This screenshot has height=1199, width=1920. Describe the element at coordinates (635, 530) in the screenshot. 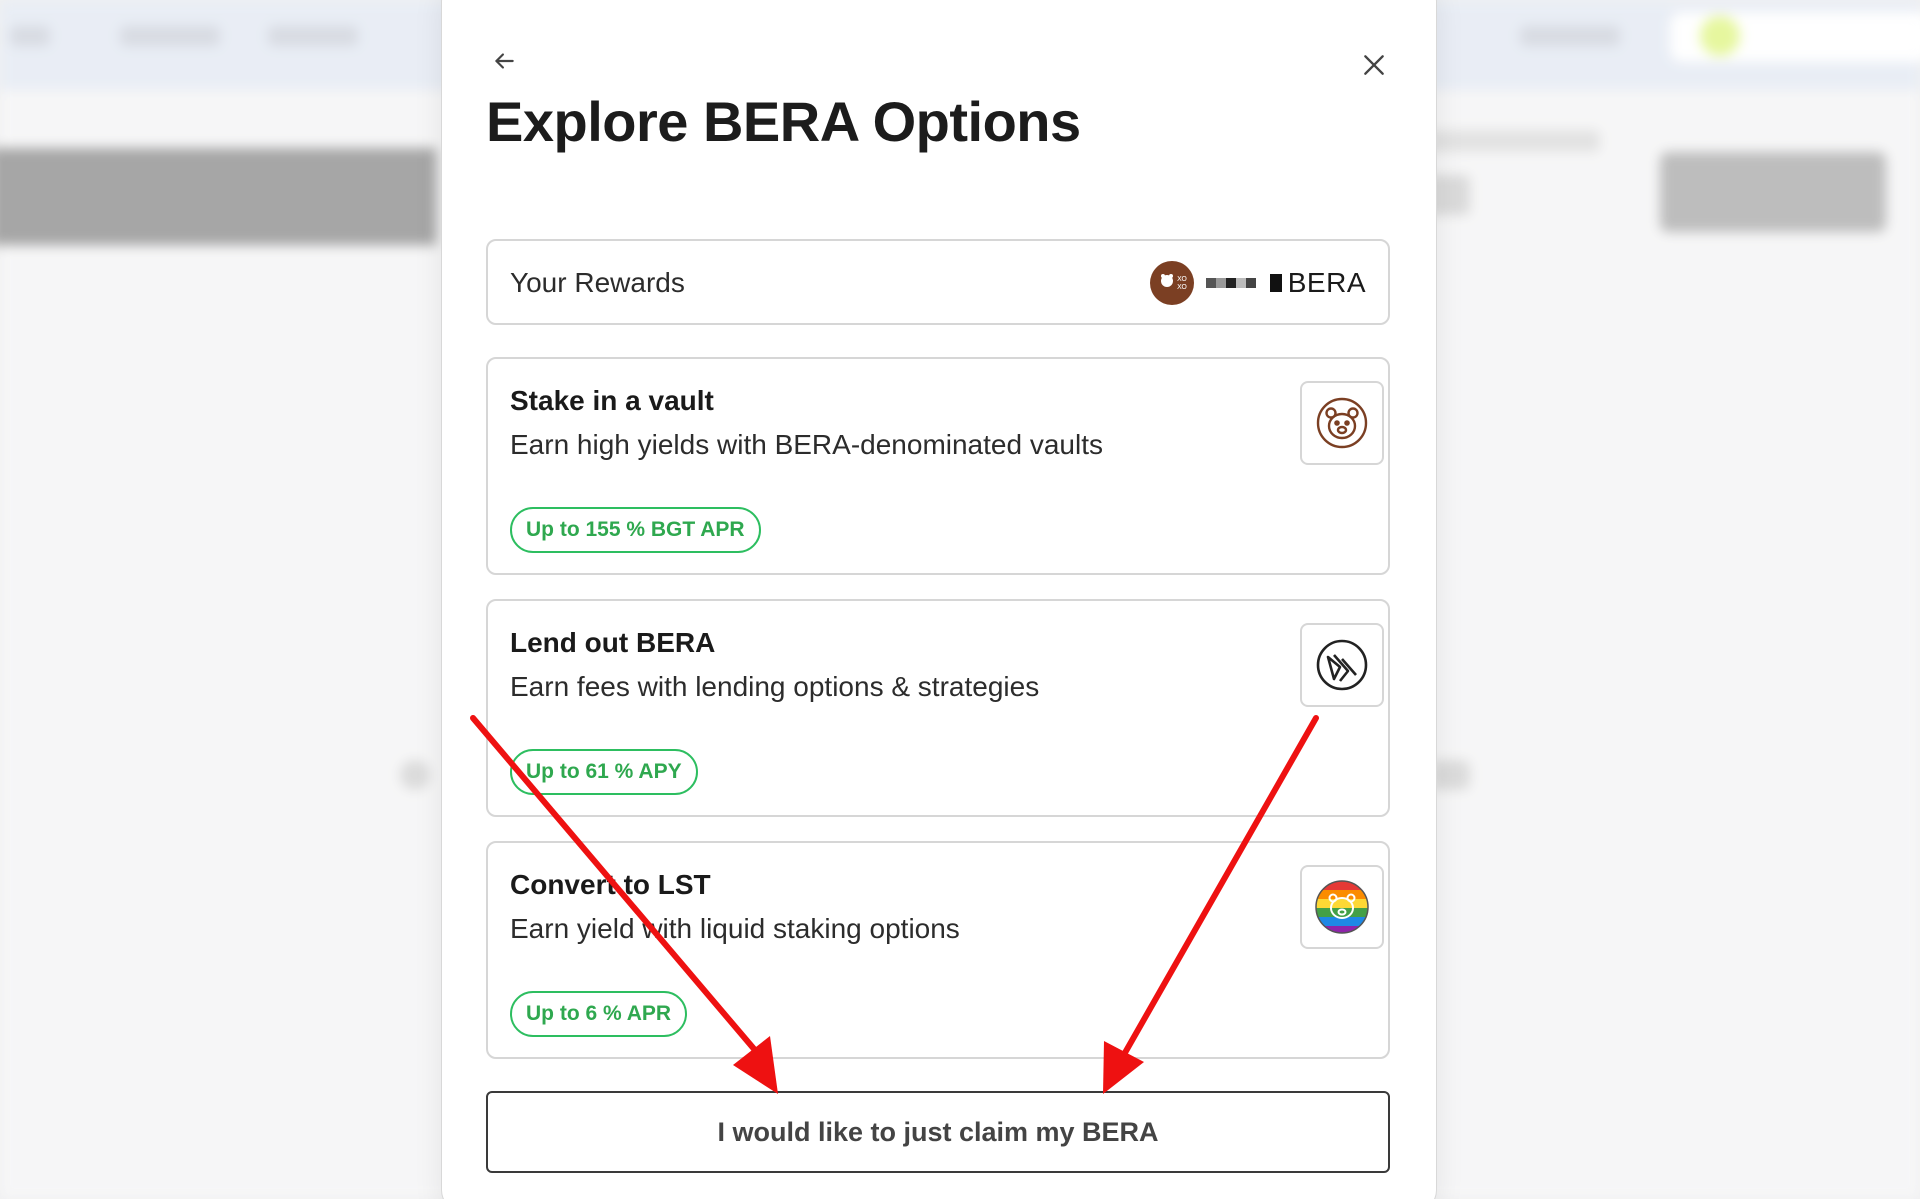

I see `apr-badge: Up to 155 % BGT APR` at that location.